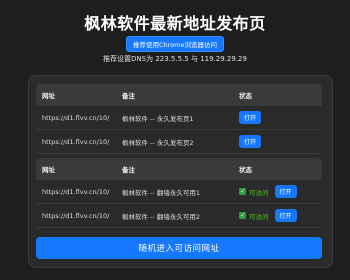 The width and height of the screenshot is (350, 280). Describe the element at coordinates (175, 23) in the screenshot. I see `page-title: 枫林软件最新地址发布页` at that location.